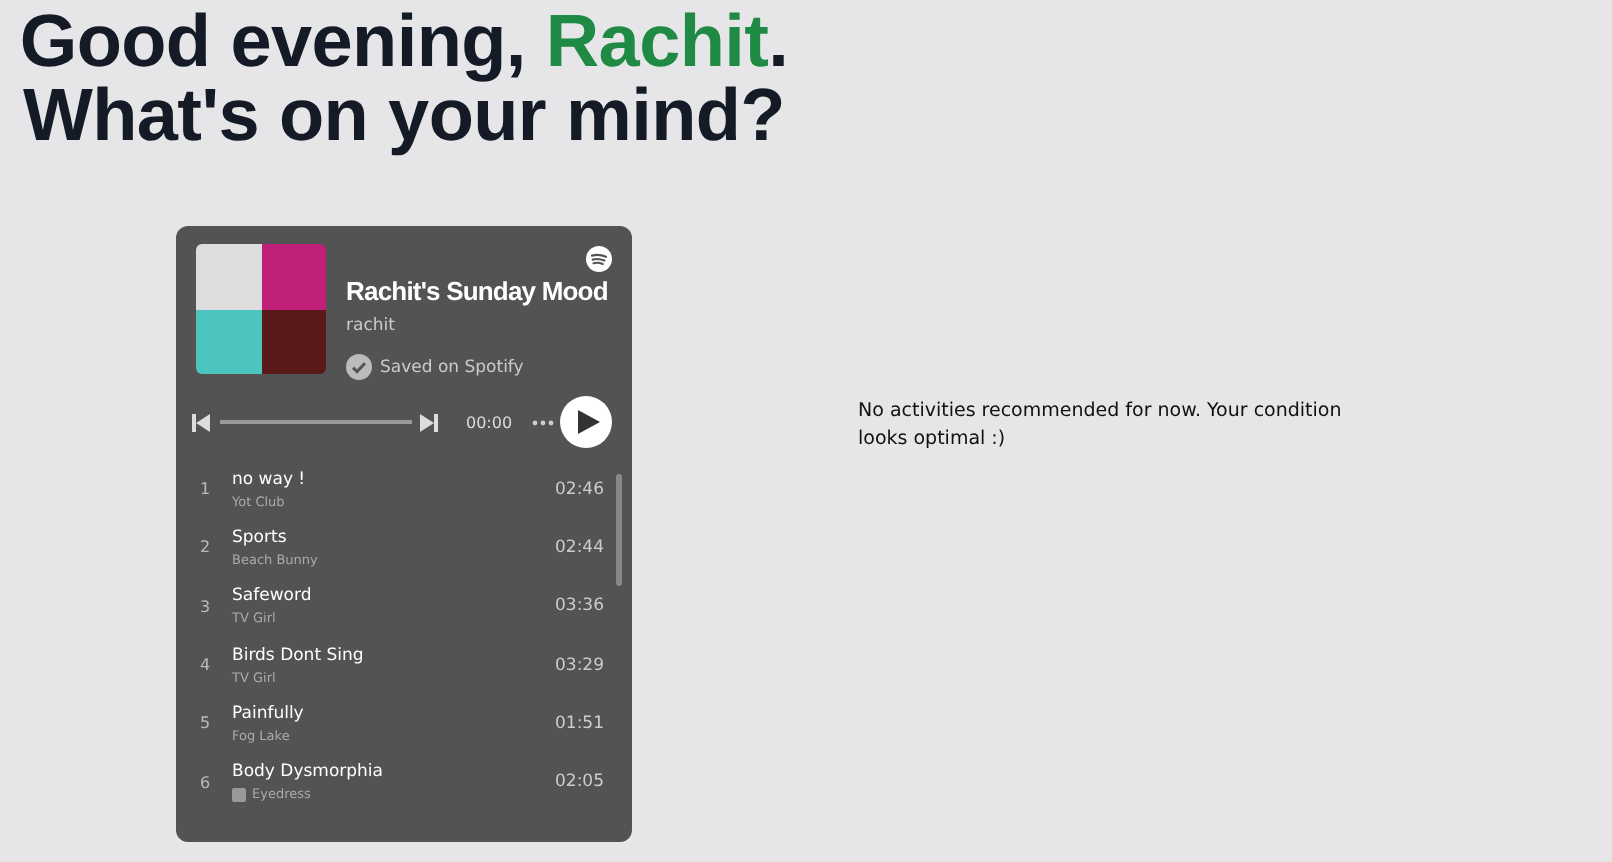  What do you see at coordinates (579, 489) in the screenshot?
I see `track-duration: 02:46` at bounding box center [579, 489].